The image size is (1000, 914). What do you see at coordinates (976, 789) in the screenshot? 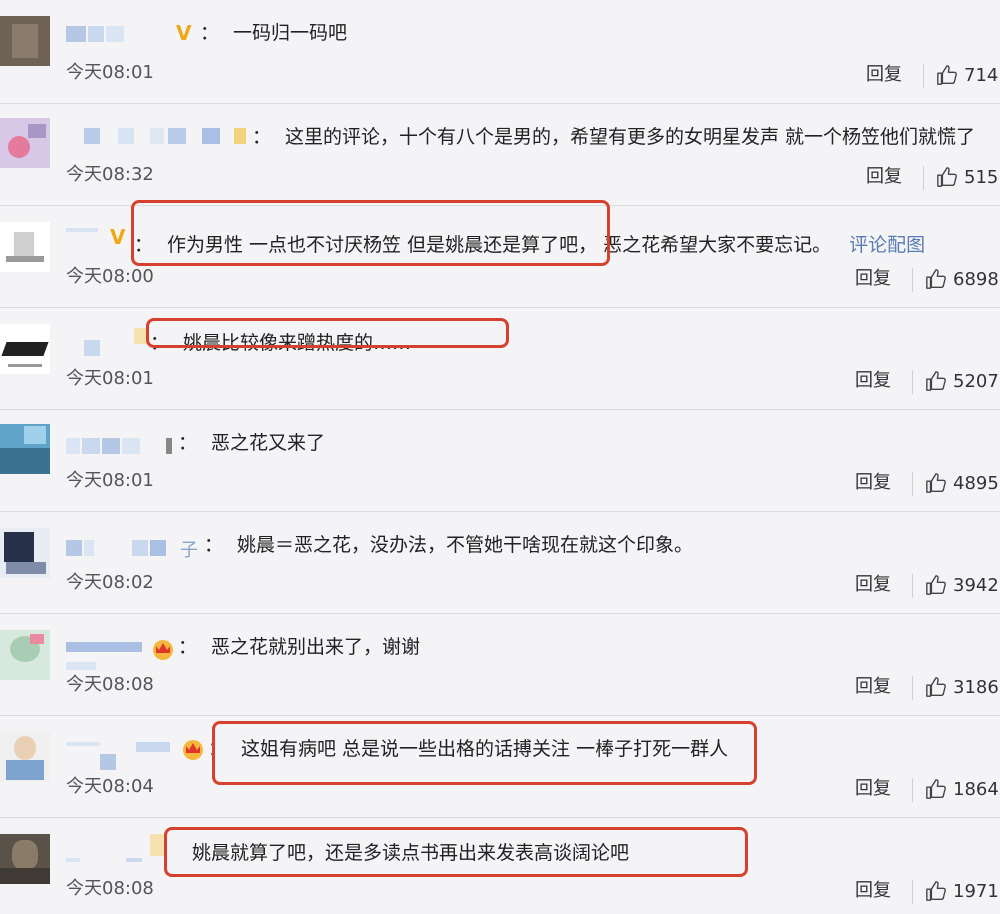
I see `like-count: 1864` at bounding box center [976, 789].